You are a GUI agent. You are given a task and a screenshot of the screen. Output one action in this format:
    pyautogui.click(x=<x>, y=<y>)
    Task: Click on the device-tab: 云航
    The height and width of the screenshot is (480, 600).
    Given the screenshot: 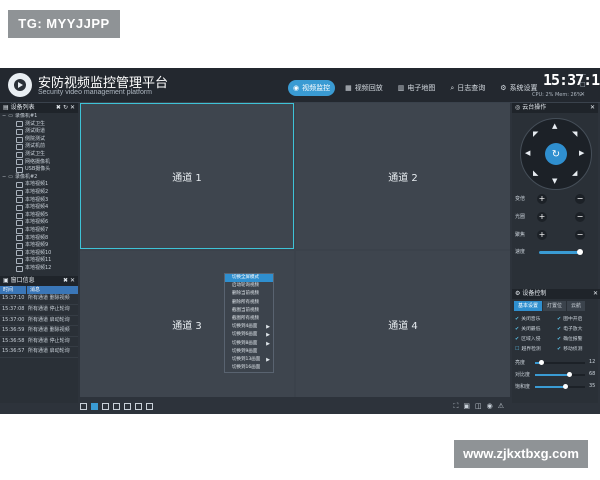 What is the action you would take?
    pyautogui.click(x=576, y=306)
    